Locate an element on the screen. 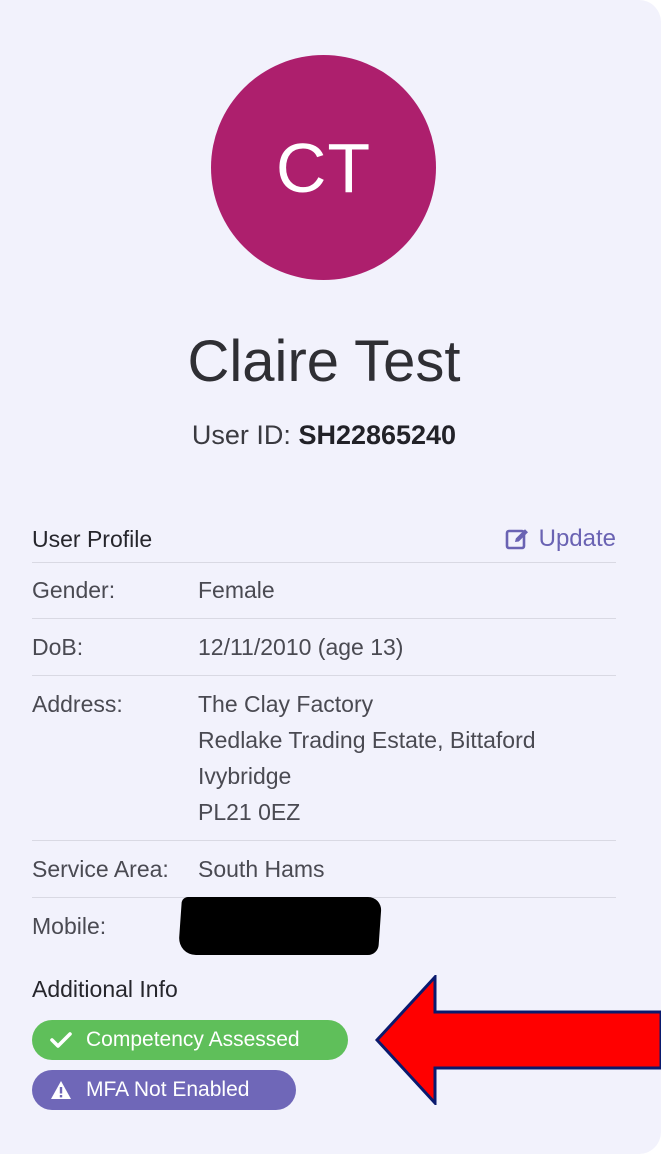 The image size is (661, 1154). update-label: Update is located at coordinates (577, 538).